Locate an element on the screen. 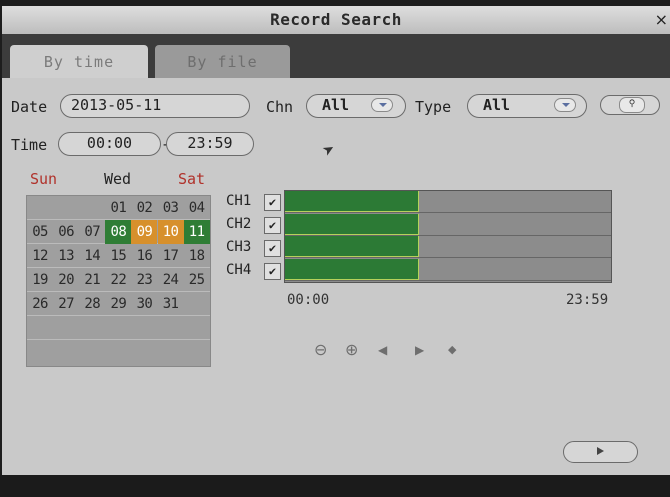  window-title: Record Search is located at coordinates (336, 19).